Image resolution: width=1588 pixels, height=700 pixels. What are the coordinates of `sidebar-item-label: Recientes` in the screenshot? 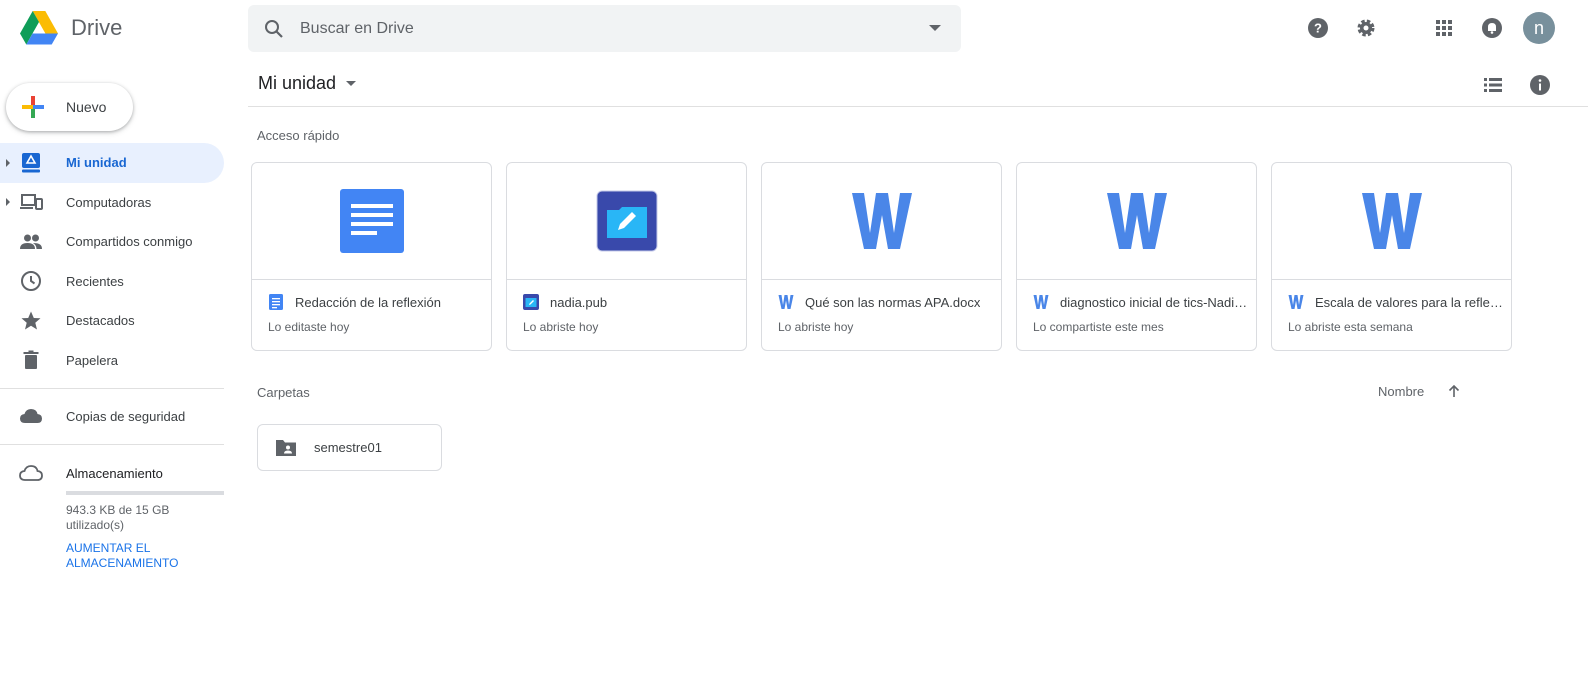 It's located at (95, 281).